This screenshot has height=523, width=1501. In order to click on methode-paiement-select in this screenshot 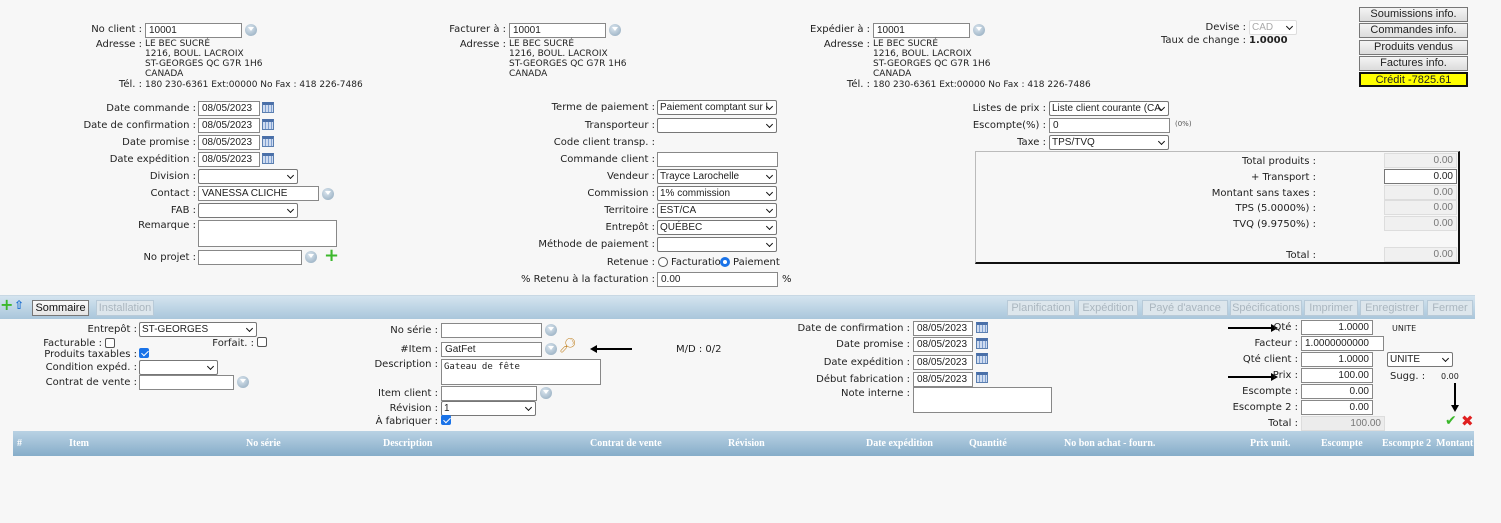, I will do `click(717, 244)`.